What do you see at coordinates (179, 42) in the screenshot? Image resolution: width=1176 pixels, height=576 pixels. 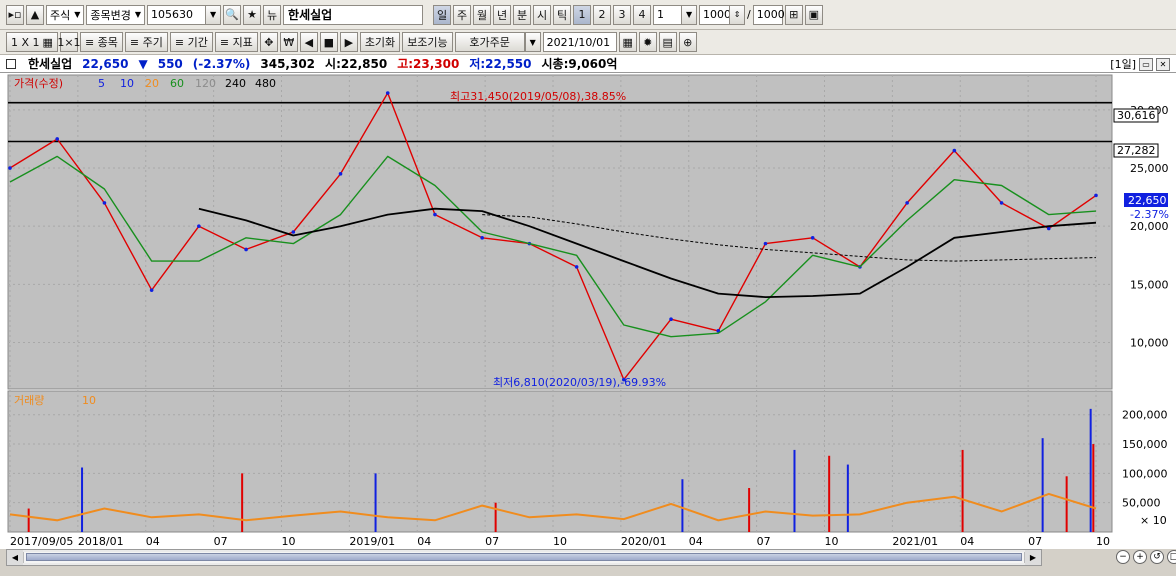 I see `menu-icon: ≡` at bounding box center [179, 42].